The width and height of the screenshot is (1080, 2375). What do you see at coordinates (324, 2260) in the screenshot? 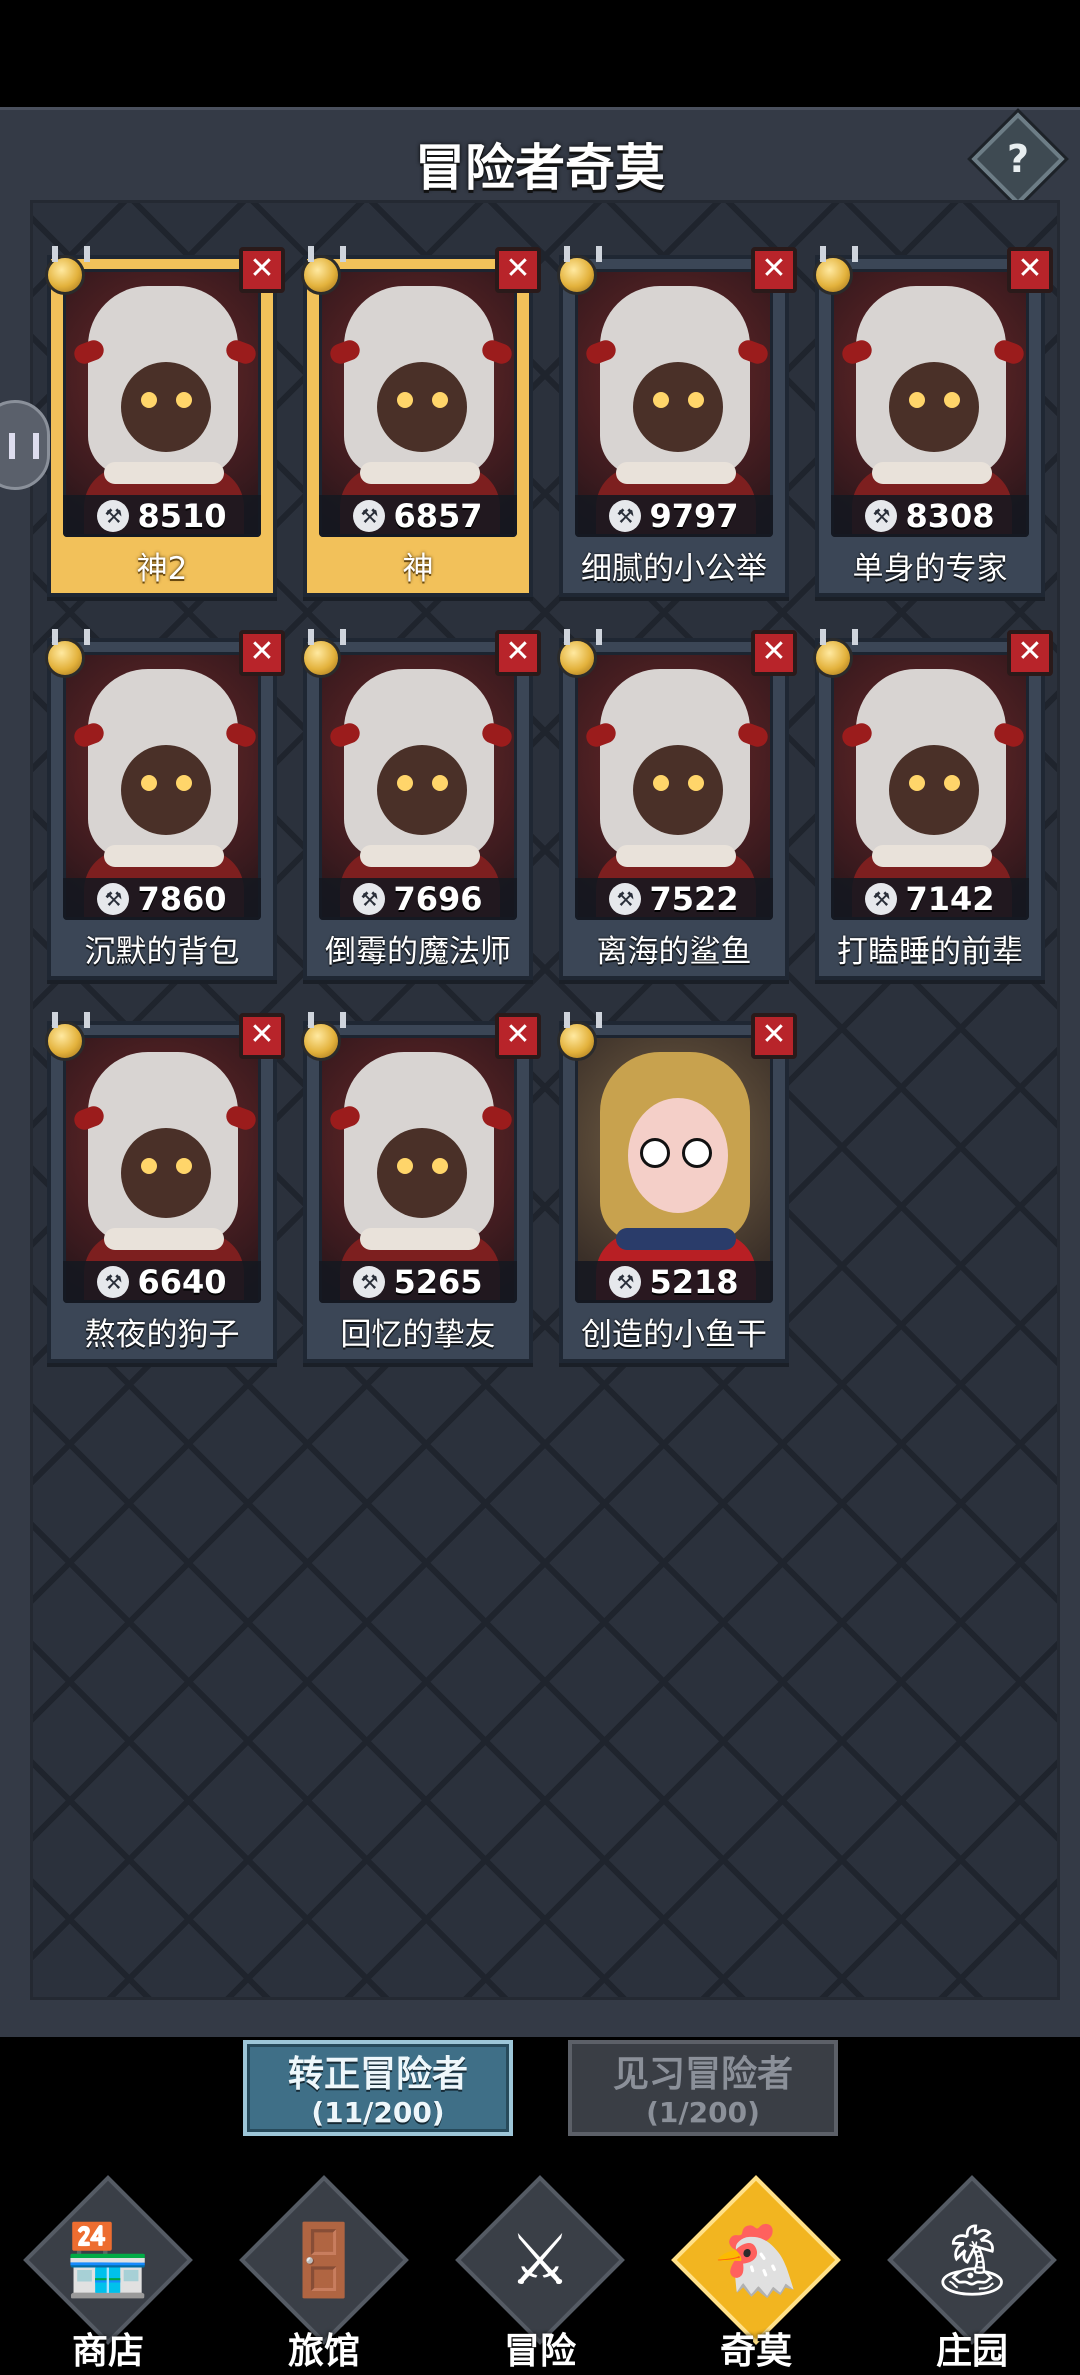
I see `inn-icon: 🚪` at bounding box center [324, 2260].